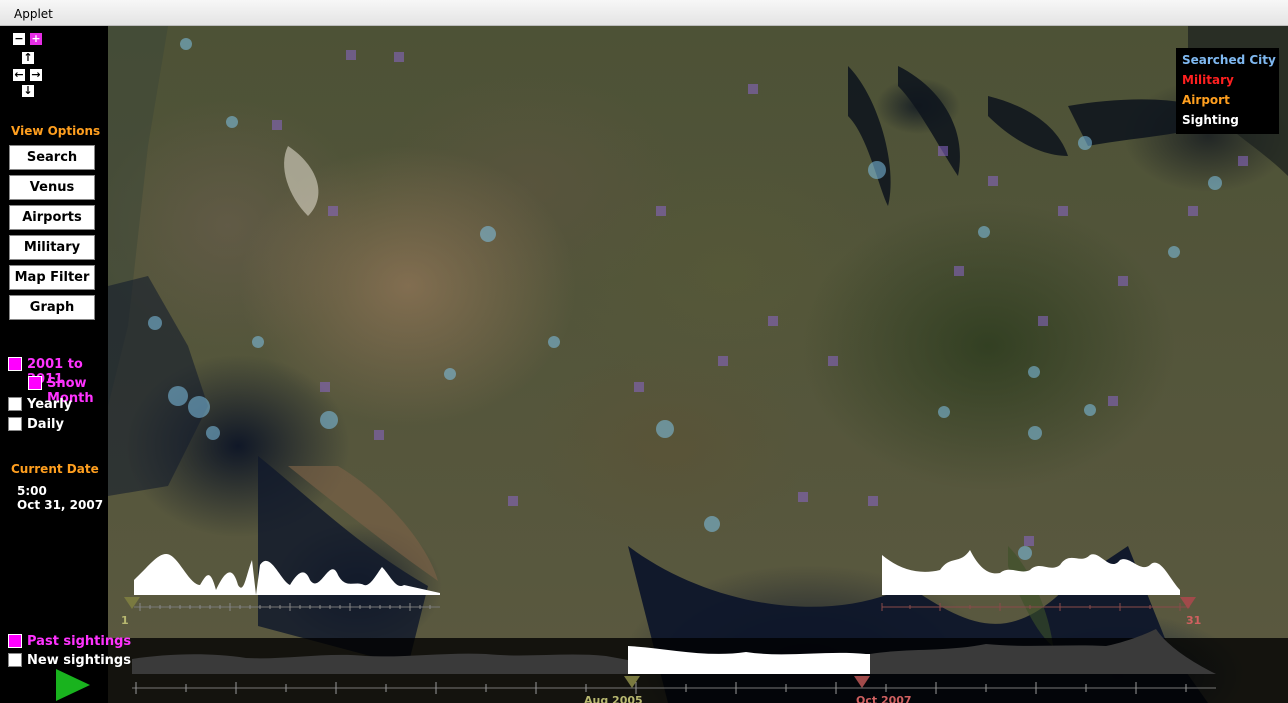  What do you see at coordinates (32, 491) in the screenshot?
I see `current-time: 5:00` at bounding box center [32, 491].